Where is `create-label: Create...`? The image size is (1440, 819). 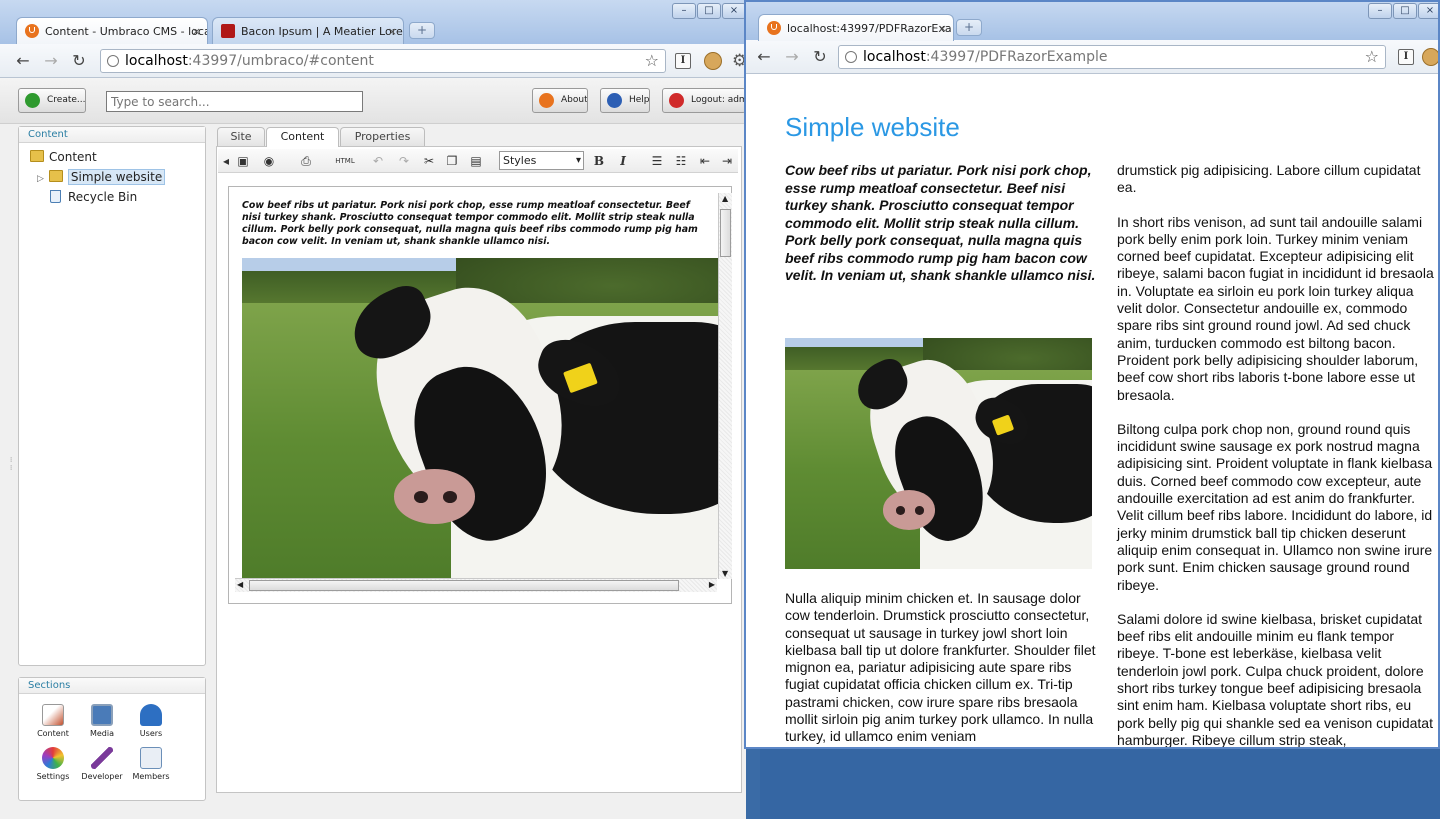 create-label: Create... is located at coordinates (66, 100).